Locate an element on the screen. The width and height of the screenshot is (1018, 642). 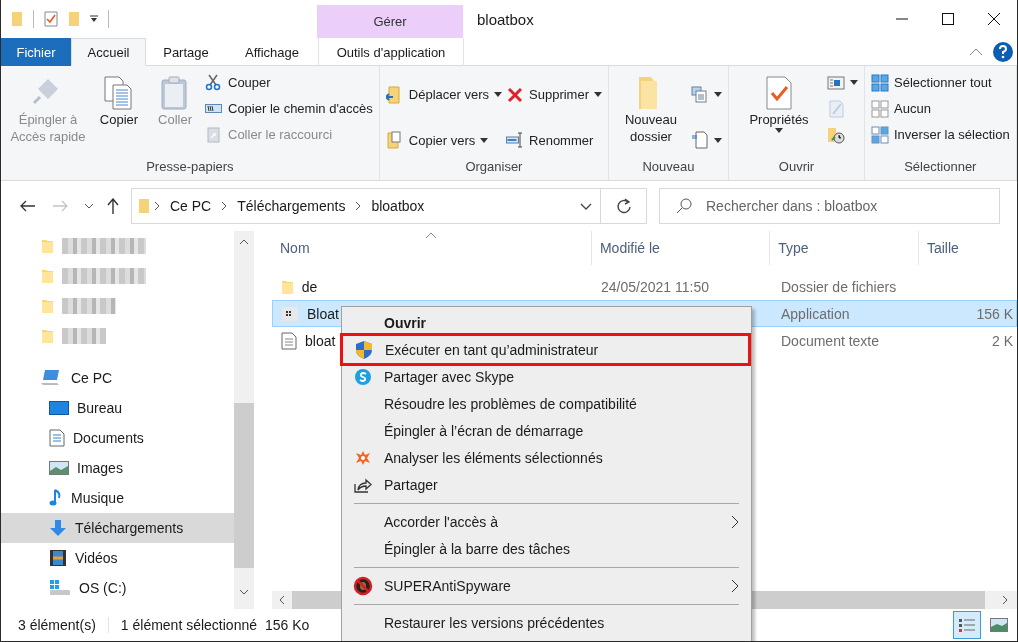
contextual-group-label: Gérer is located at coordinates (390, 21).